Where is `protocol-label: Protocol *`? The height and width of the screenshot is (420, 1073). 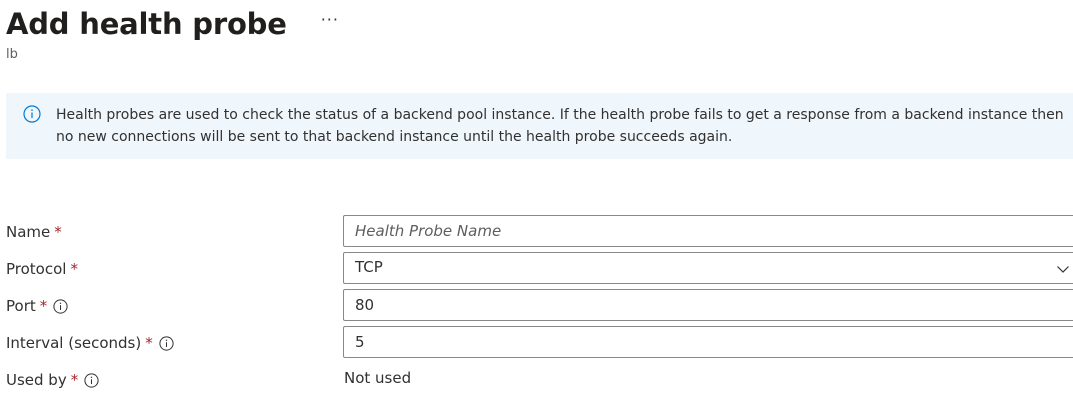 protocol-label: Protocol * is located at coordinates (42, 269).